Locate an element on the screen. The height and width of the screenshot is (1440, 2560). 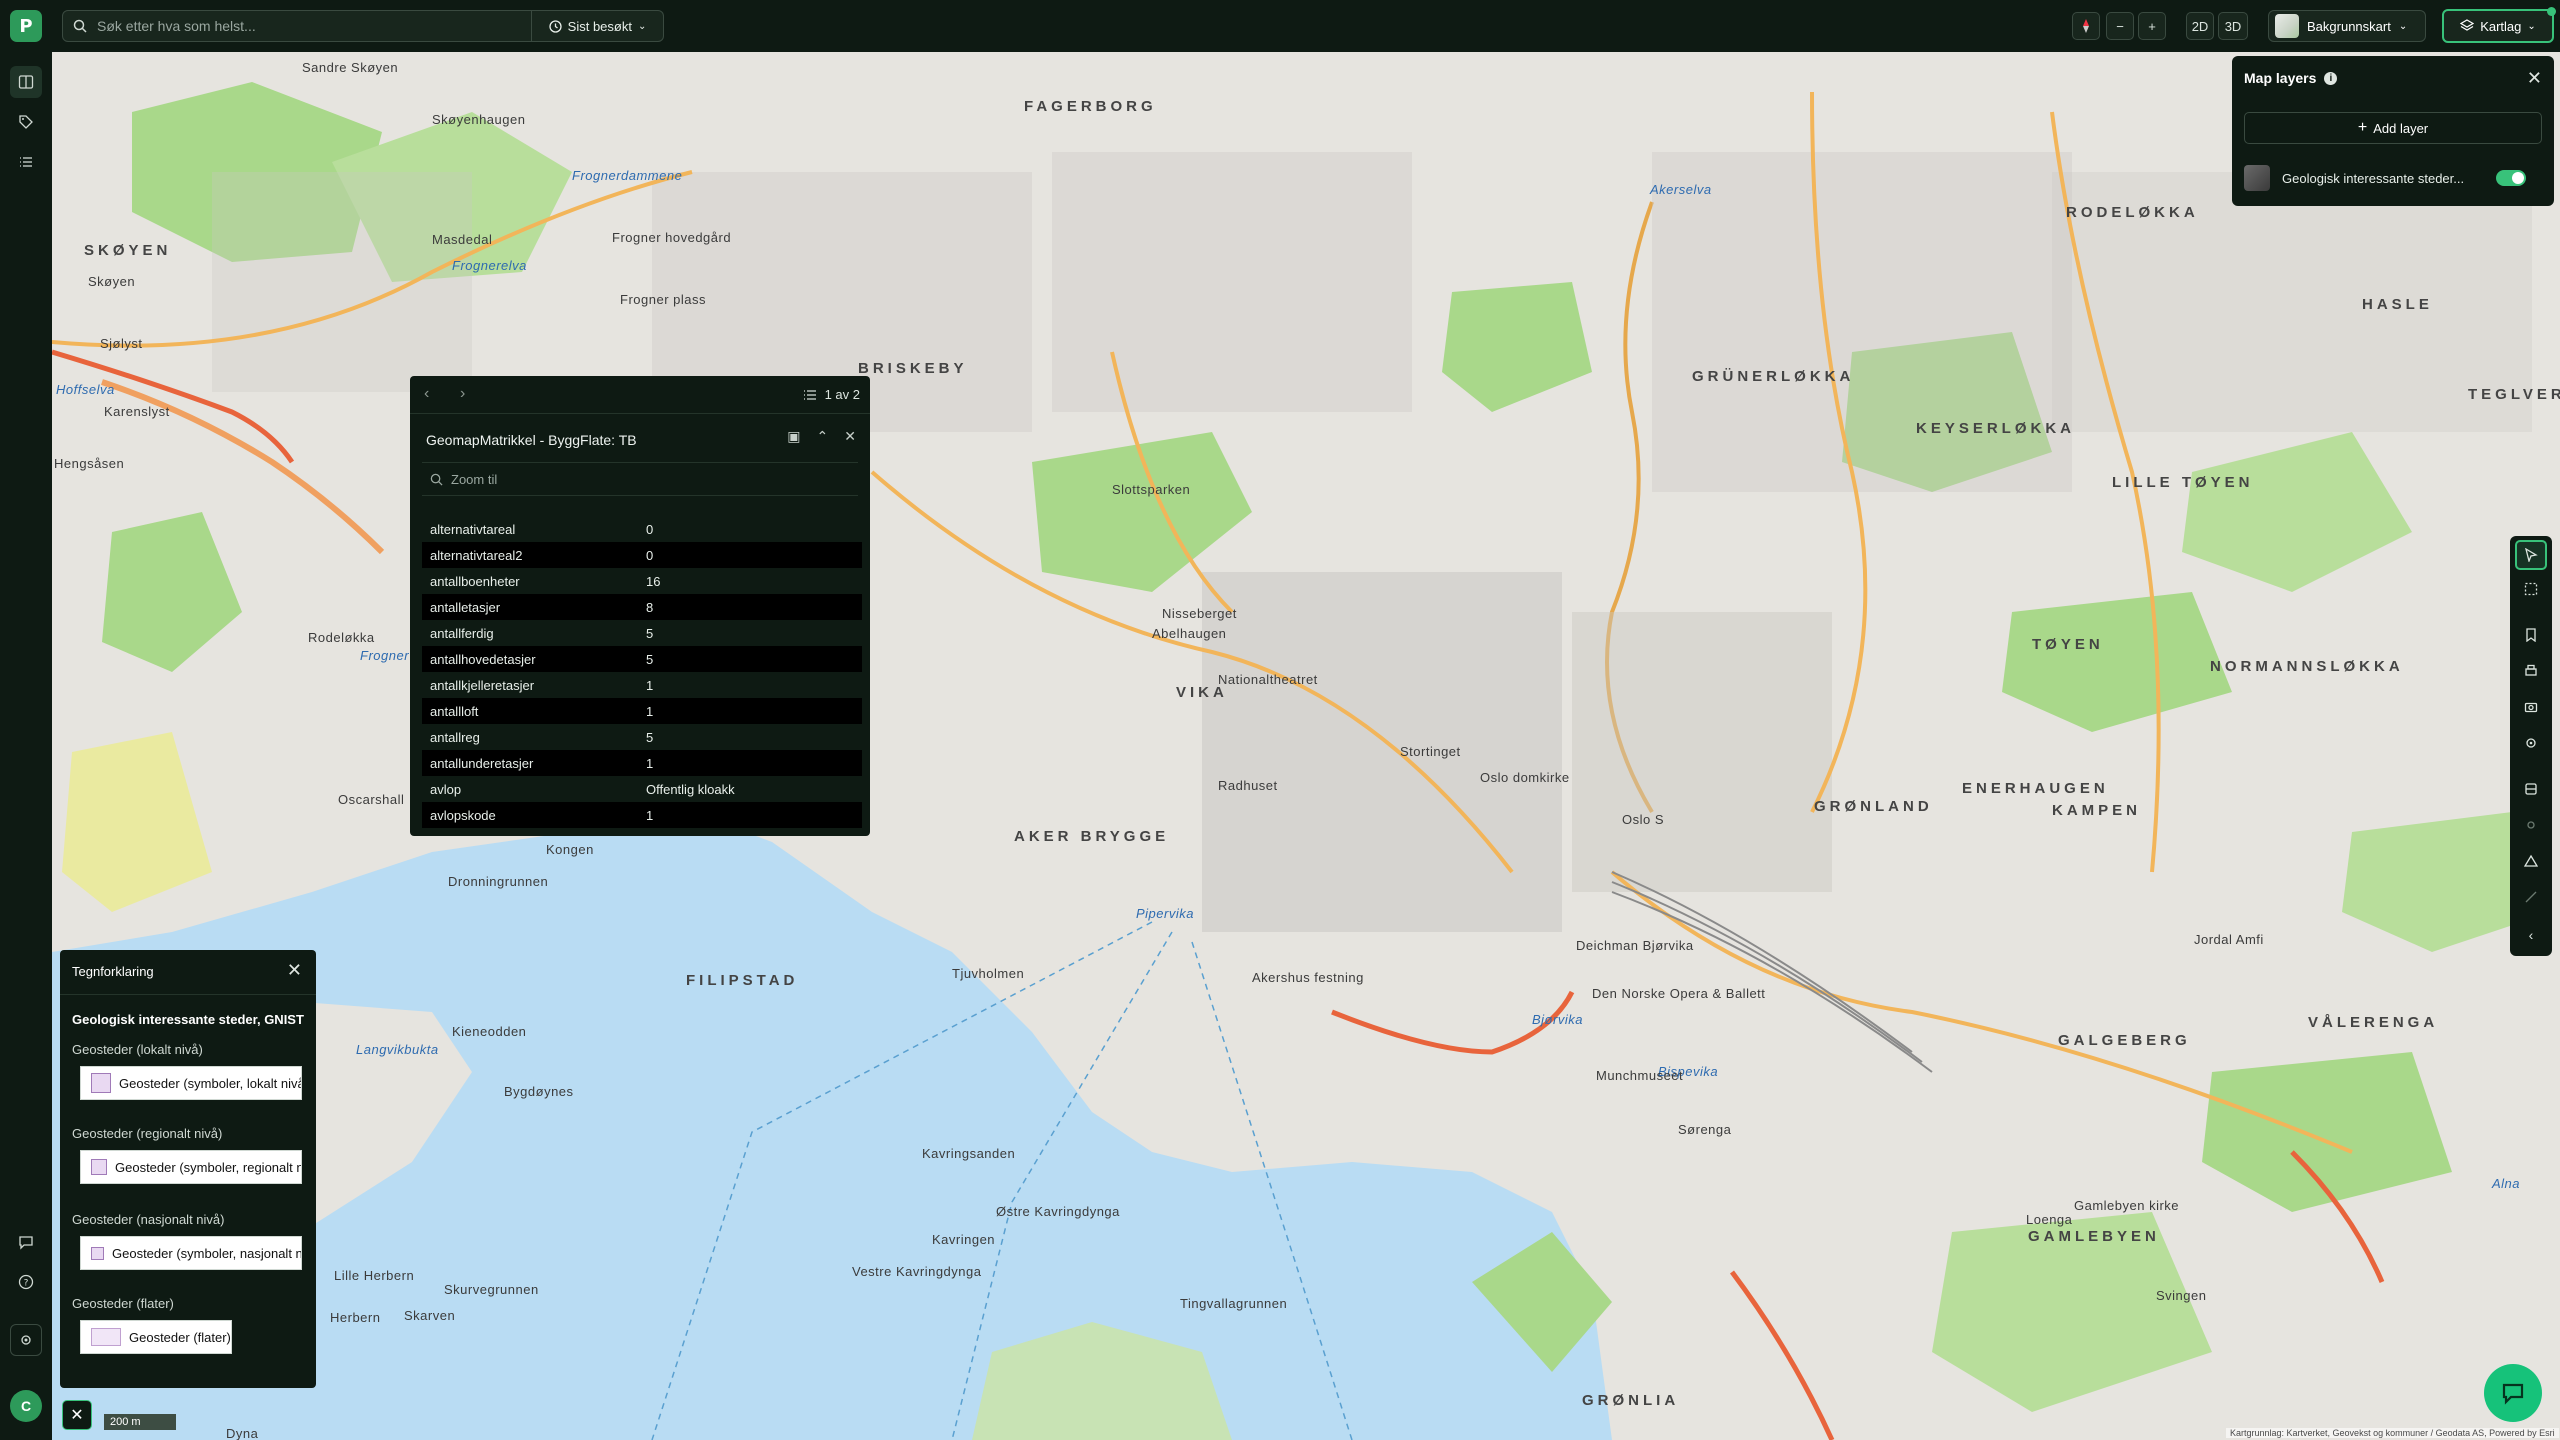
attribute-value: Offentlig kloakk is located at coordinates (690, 789).